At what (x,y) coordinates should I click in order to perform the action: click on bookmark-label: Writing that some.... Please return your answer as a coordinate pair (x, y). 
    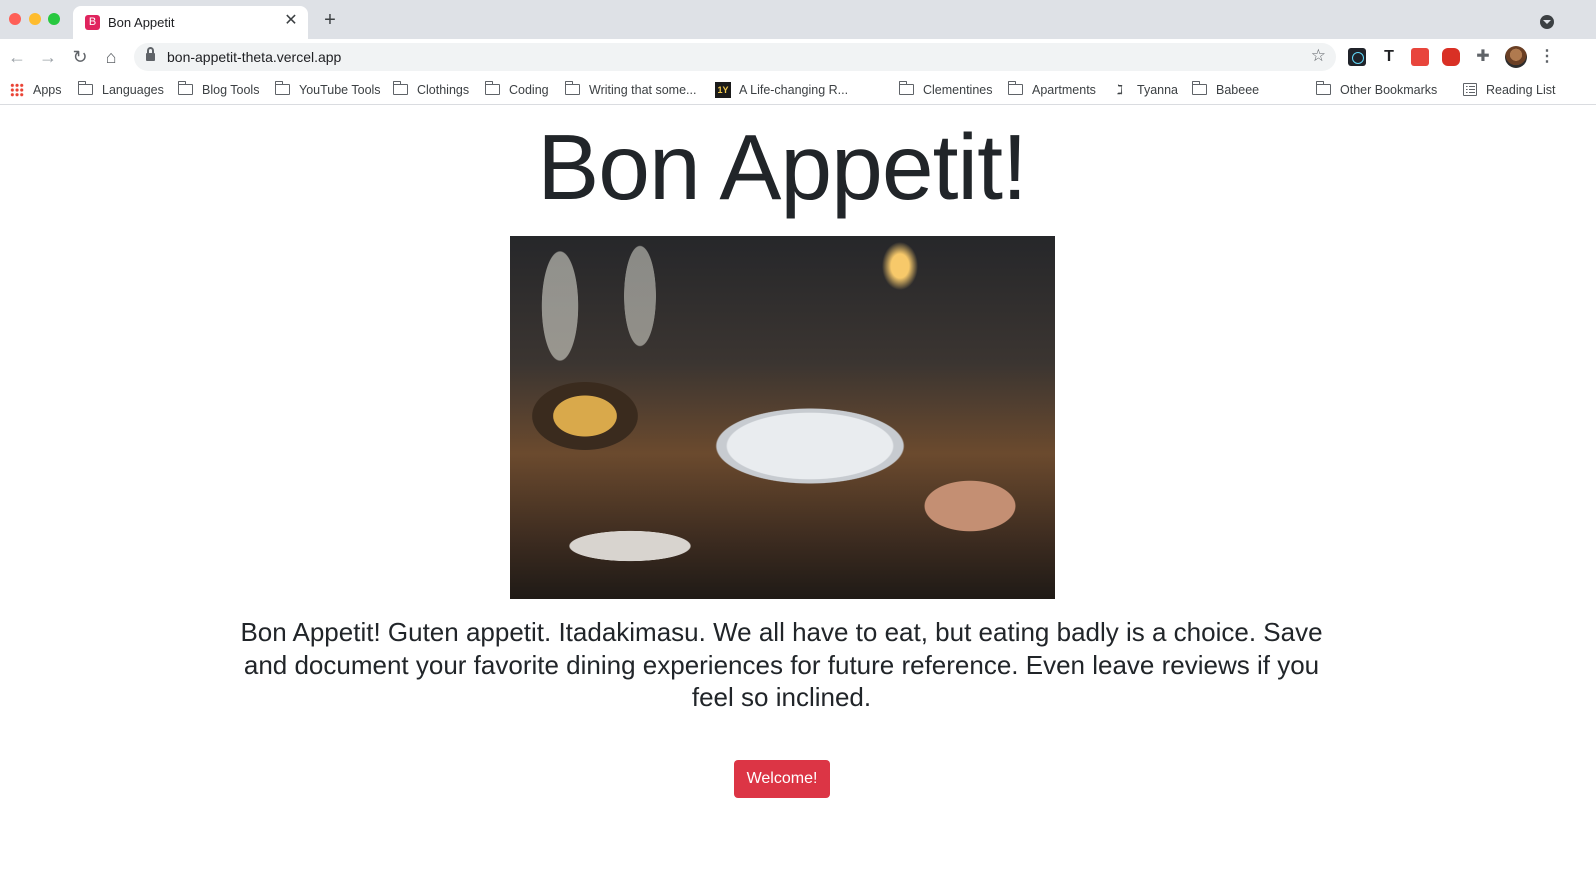
    Looking at the image, I should click on (643, 90).